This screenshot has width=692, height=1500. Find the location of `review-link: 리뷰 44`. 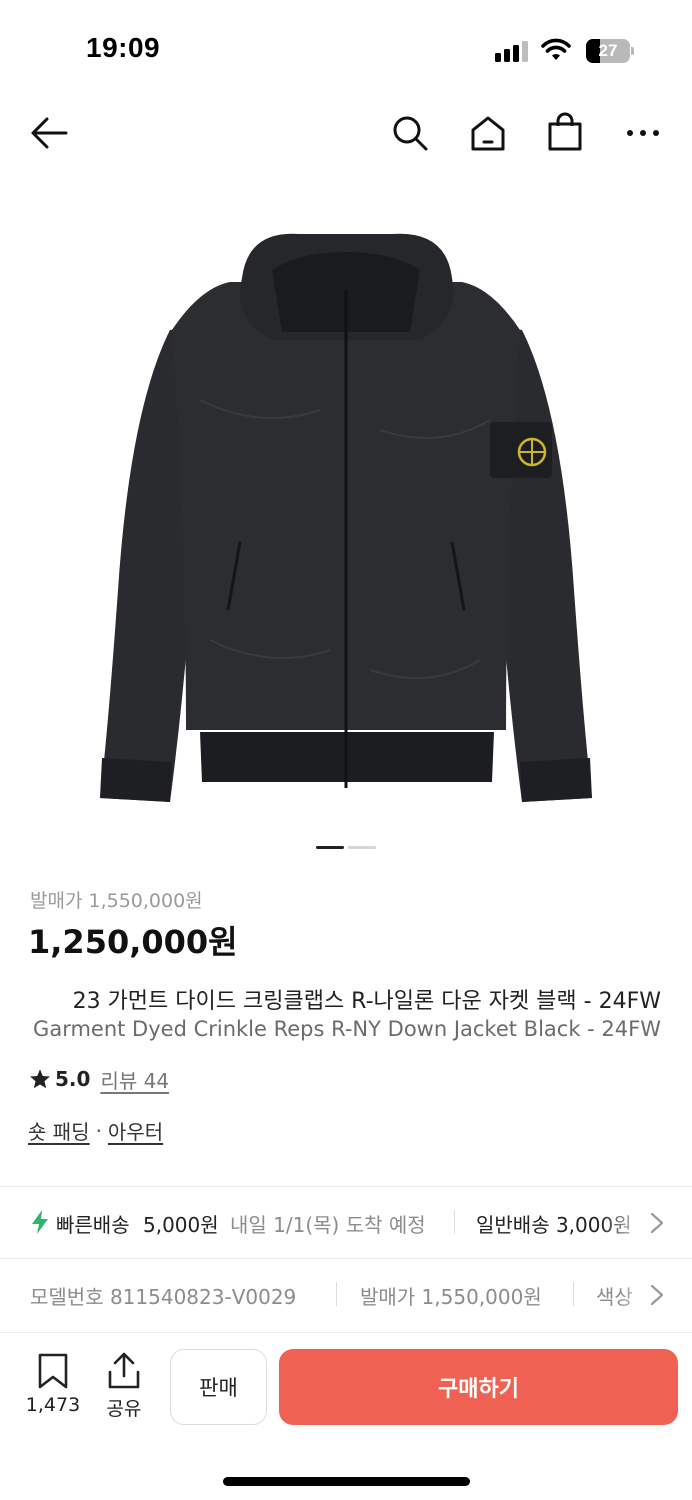

review-link: 리뷰 44 is located at coordinates (134, 1079).